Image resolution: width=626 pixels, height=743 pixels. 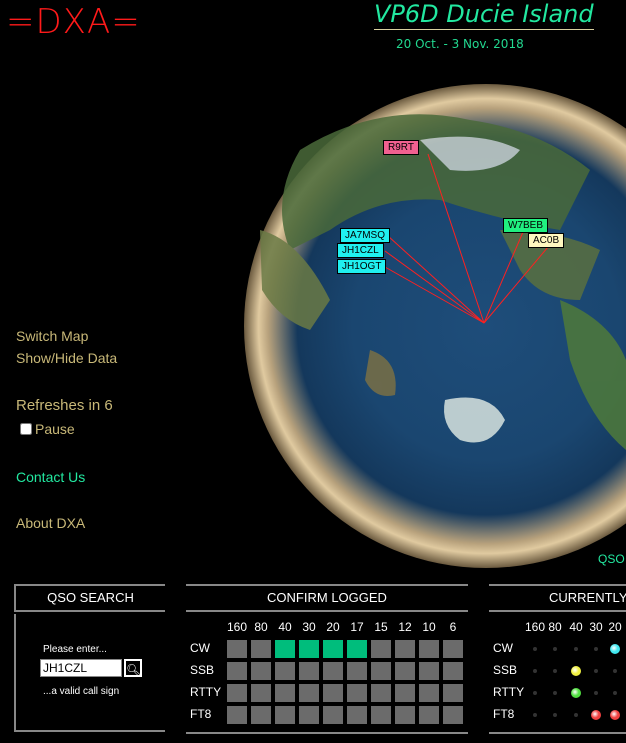 What do you see at coordinates (453, 627) in the screenshot?
I see `band-header: 6` at bounding box center [453, 627].